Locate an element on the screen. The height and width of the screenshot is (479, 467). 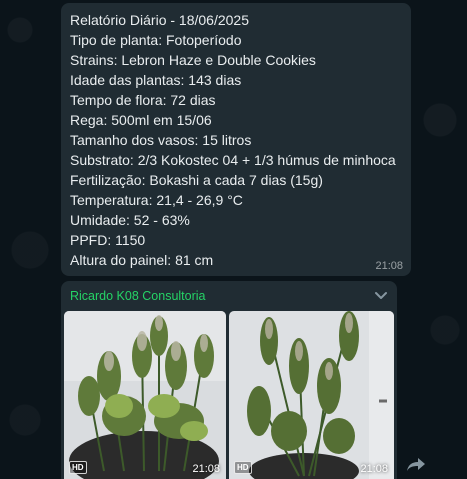
report-line-humidity: Umidade: 52 - 63% is located at coordinates (130, 220).